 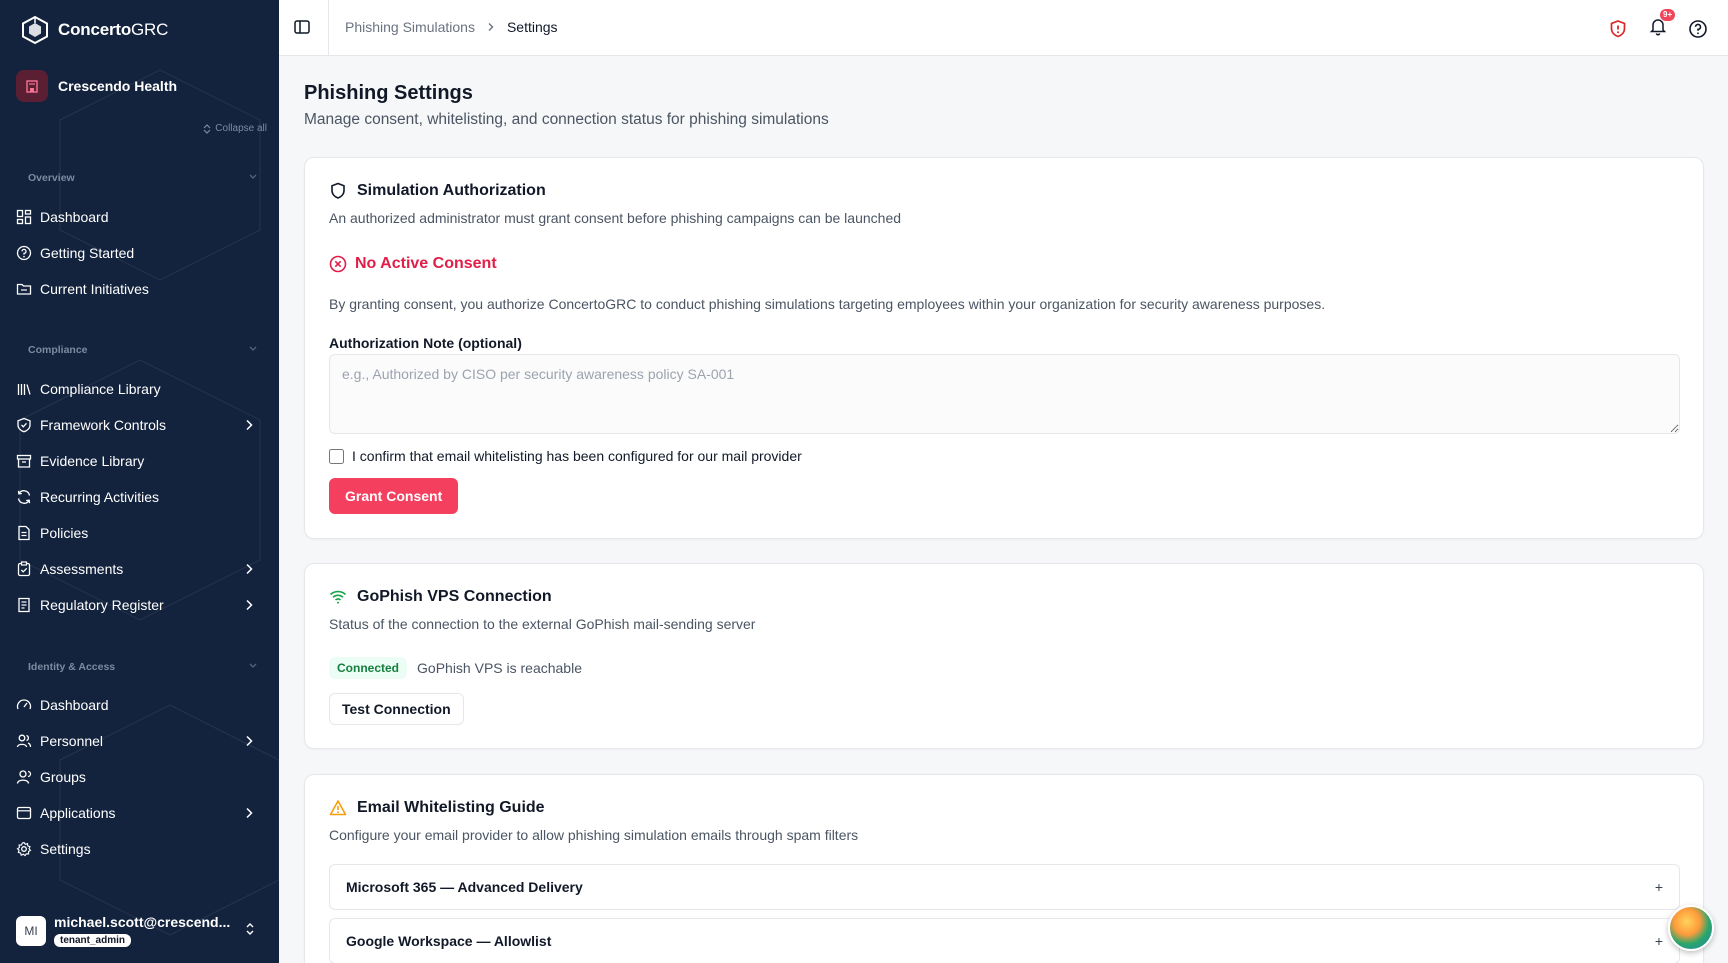 I want to click on notifications-button: 9+, so click(x=1662, y=25).